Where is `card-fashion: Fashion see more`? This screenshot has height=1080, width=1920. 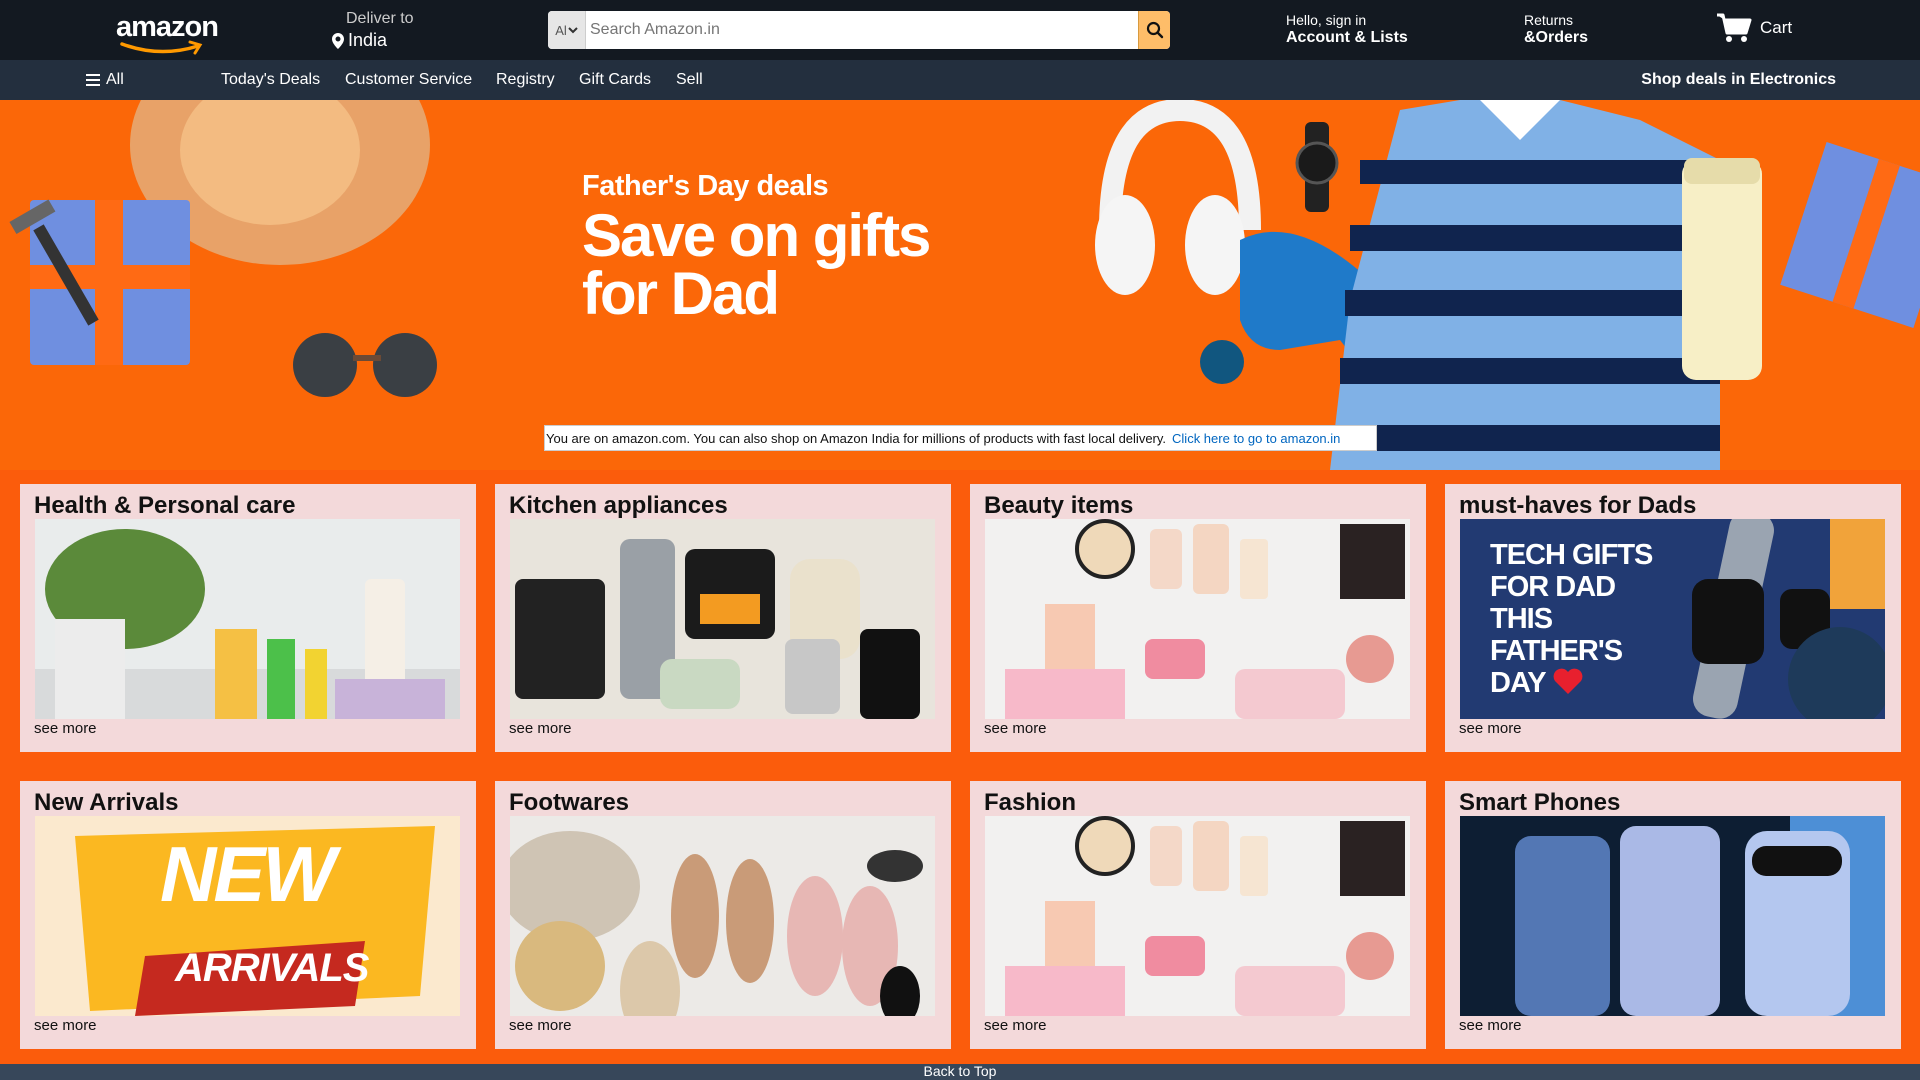
card-fashion: Fashion see more is located at coordinates (1198, 915).